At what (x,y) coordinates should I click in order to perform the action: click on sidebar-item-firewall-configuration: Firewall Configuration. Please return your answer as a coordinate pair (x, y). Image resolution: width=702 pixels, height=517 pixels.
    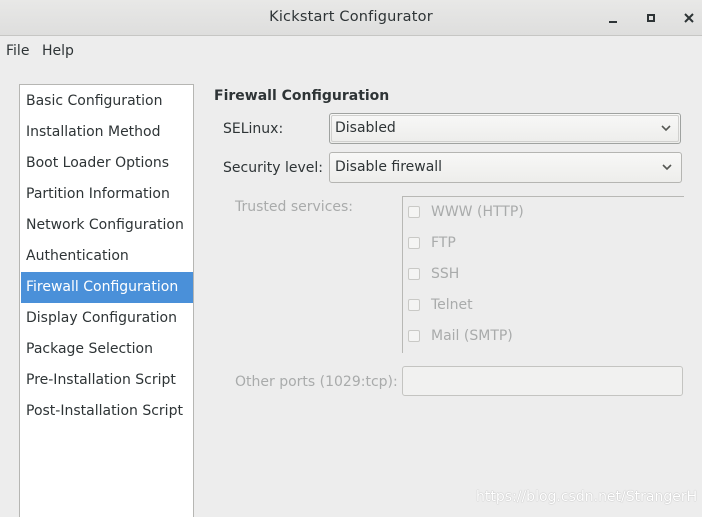
    Looking at the image, I should click on (107, 287).